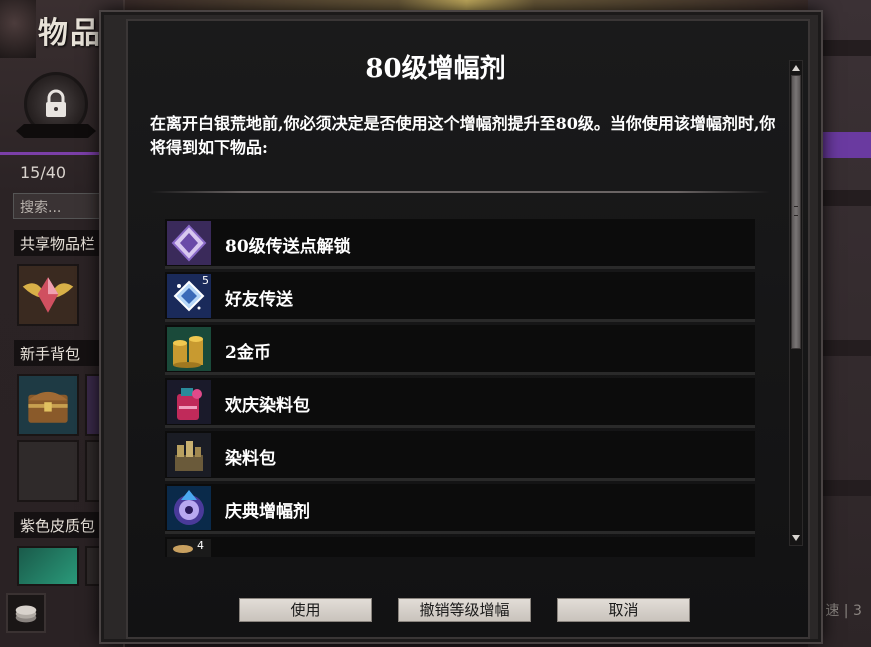 This screenshot has width=871, height=647. Describe the element at coordinates (189, 508) in the screenshot. I see `celebration-booster-icon` at that location.